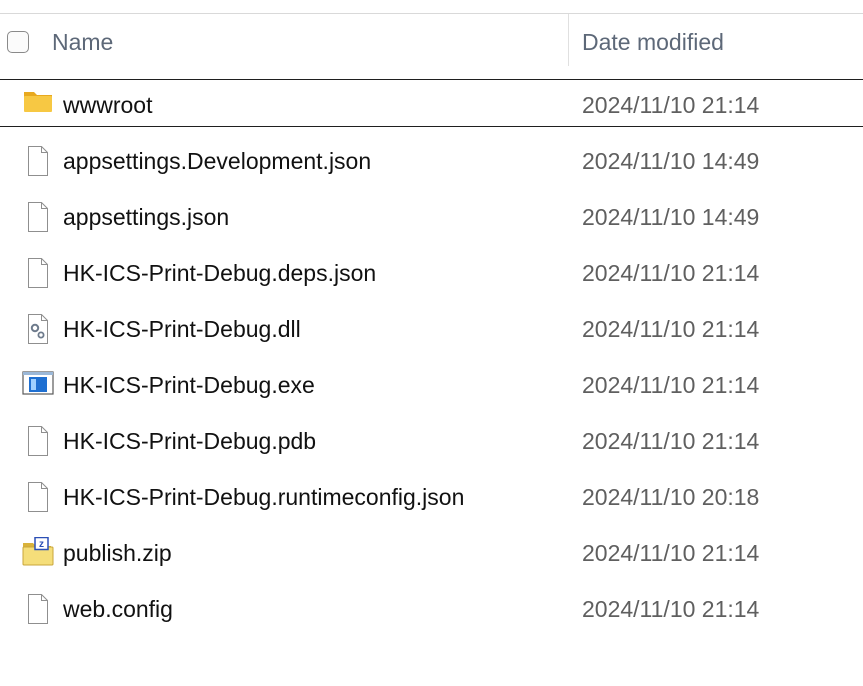 This screenshot has width=863, height=686. Describe the element at coordinates (38, 385) in the screenshot. I see `exe-icon` at that location.